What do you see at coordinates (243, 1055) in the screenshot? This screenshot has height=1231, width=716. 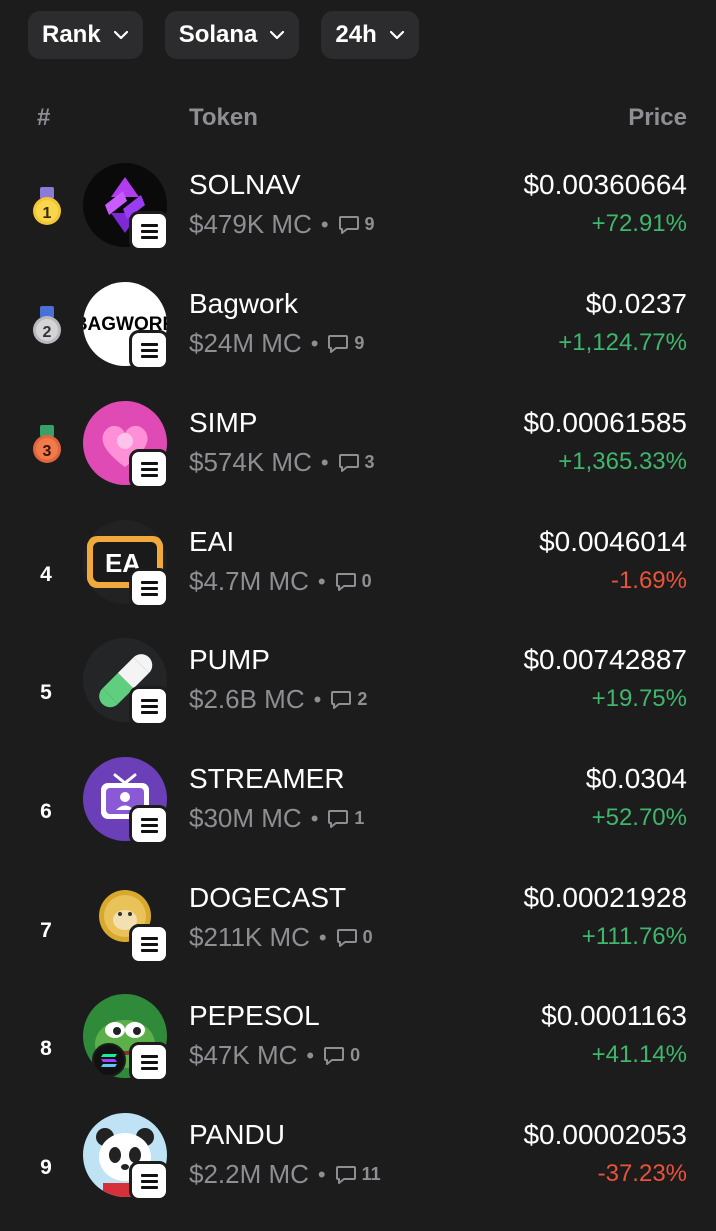 I see `market-cap: $47K MC` at bounding box center [243, 1055].